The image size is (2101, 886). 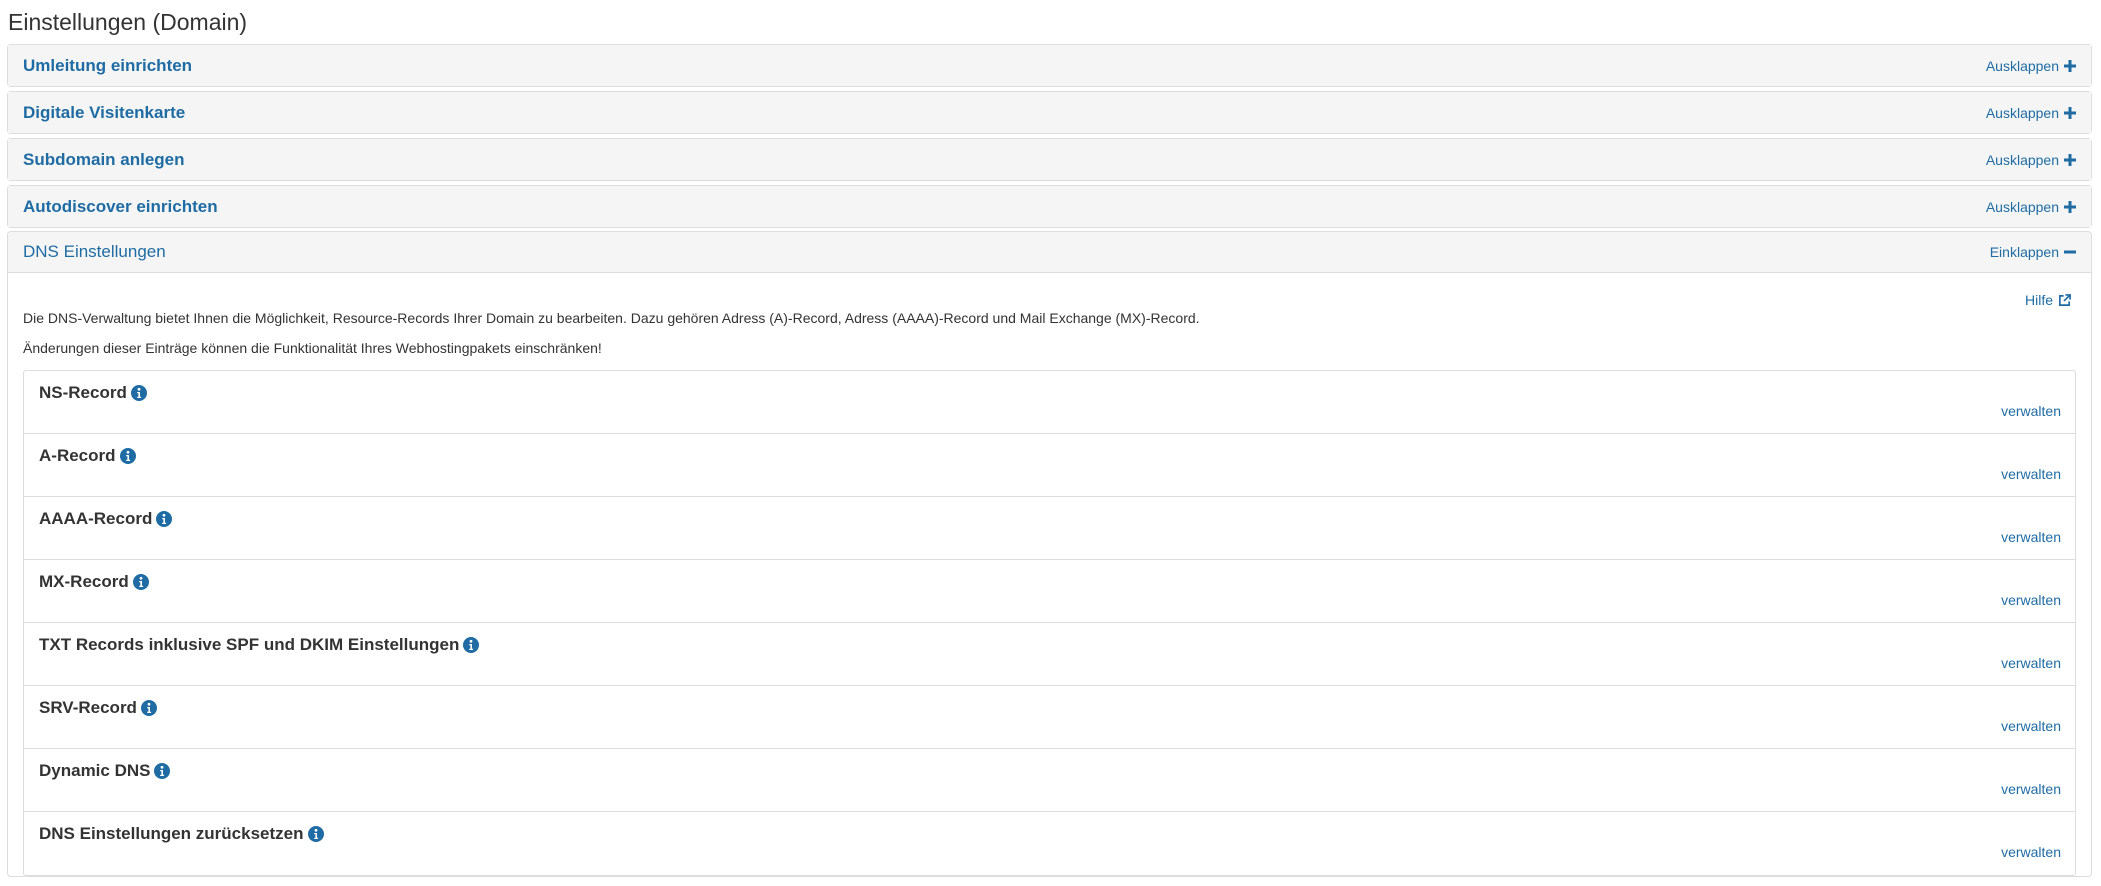 I want to click on external-link-icon, so click(x=2065, y=299).